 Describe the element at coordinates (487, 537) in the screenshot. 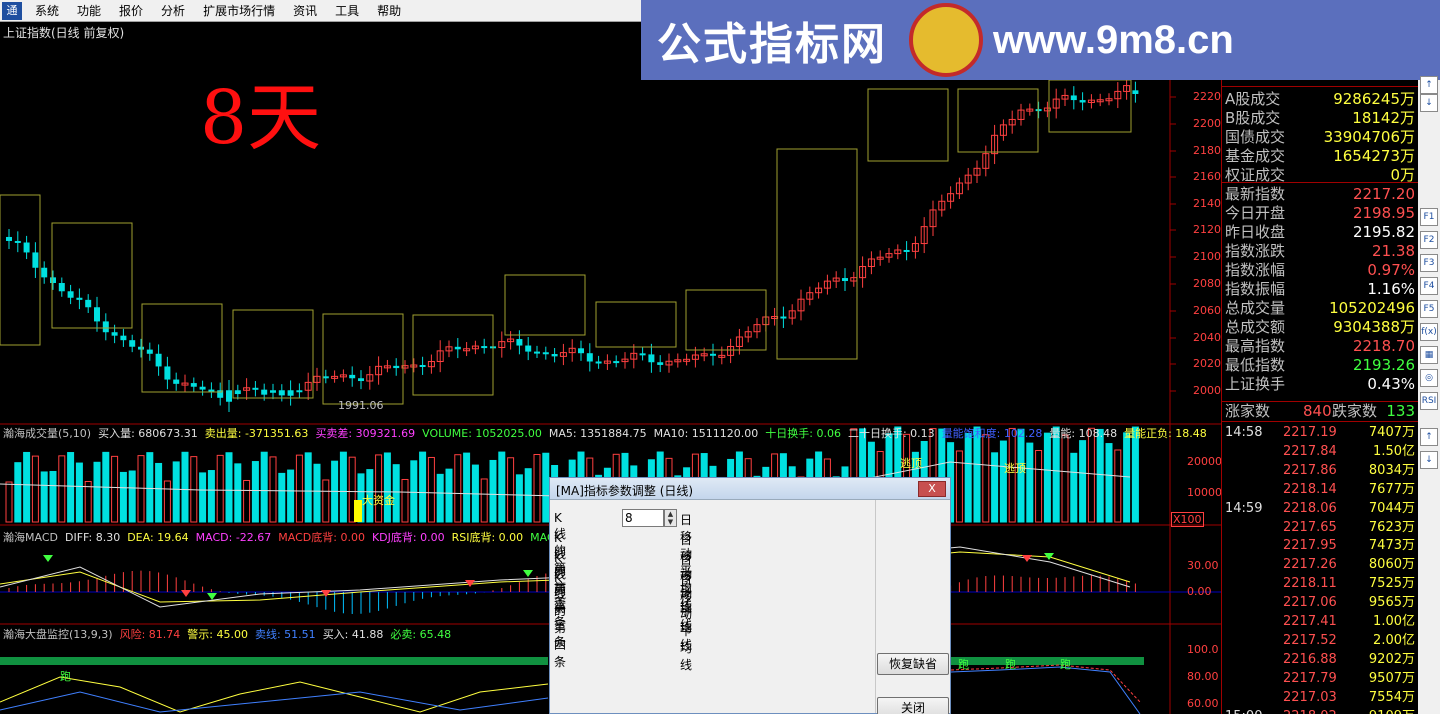

I see `indicator-value: RSI底背: 0.00` at that location.